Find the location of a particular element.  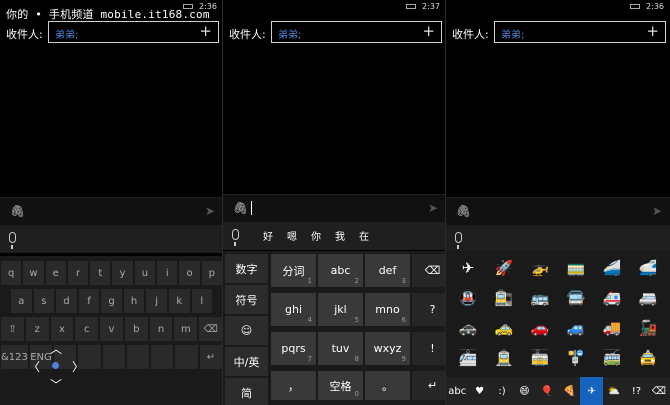

emoji-key: 🚄 is located at coordinates (612, 268).